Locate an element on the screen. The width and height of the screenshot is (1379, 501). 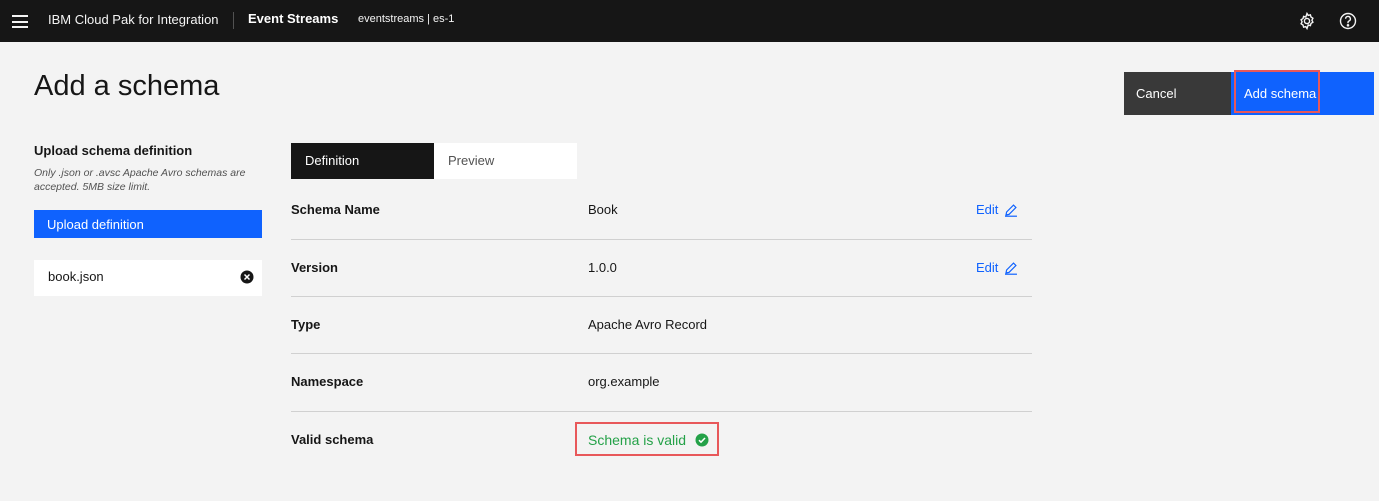
valid-status-text: Schema is valid is located at coordinates (637, 440).